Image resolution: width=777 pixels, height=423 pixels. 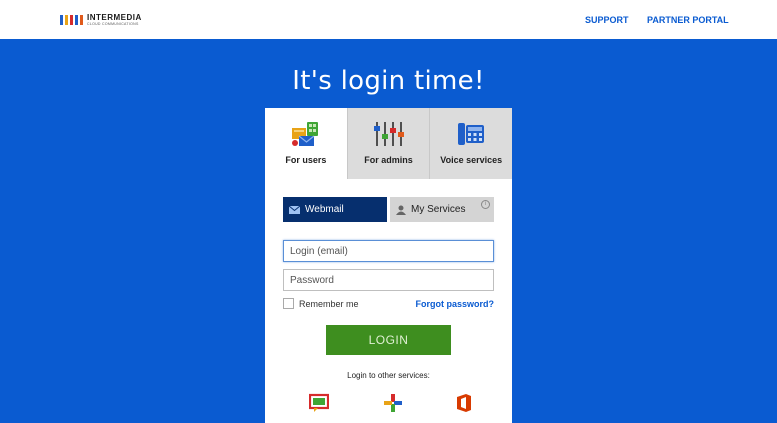 I want to click on support-link: SUPPORT, so click(x=607, y=20).